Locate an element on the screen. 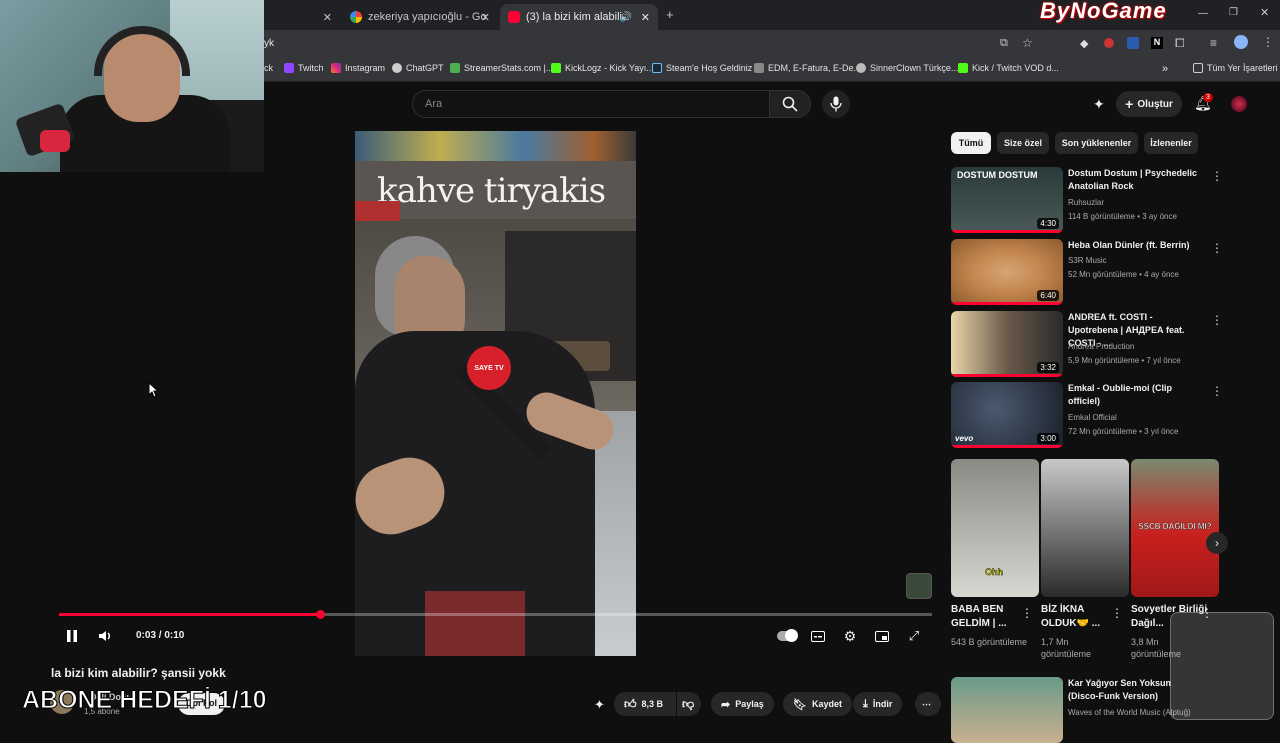 This screenshot has width=1280, height=743. steam-icon is located at coordinates (657, 68).